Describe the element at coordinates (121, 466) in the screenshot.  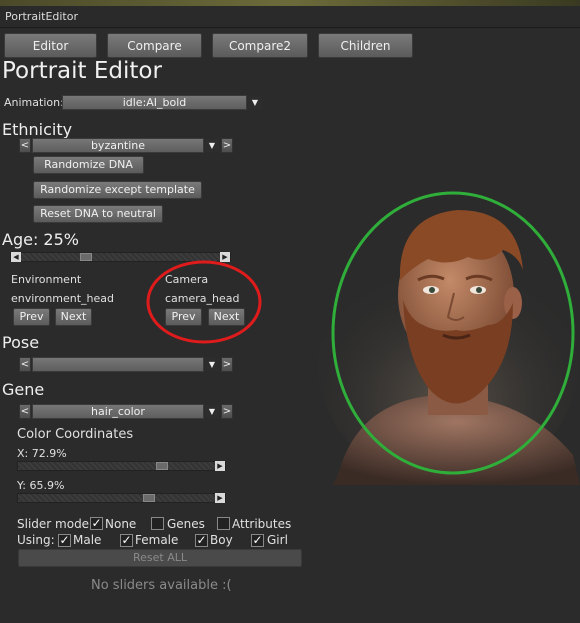
I see `color-x-slider: ▶` at that location.